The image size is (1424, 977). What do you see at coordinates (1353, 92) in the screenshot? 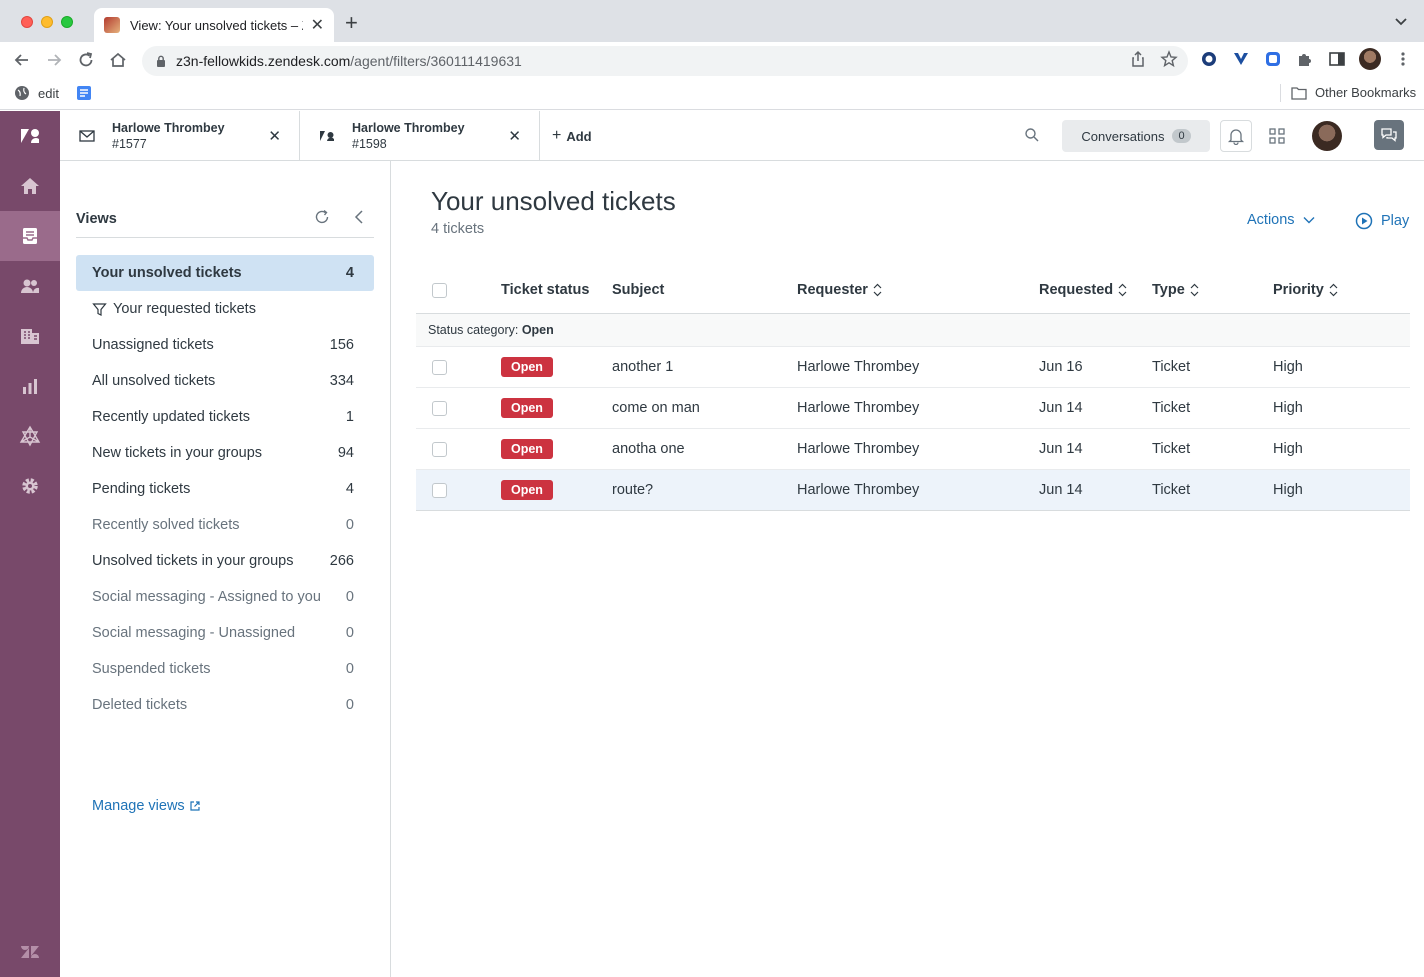
I see `other-bookmarks: Other Bookmarks` at bounding box center [1353, 92].